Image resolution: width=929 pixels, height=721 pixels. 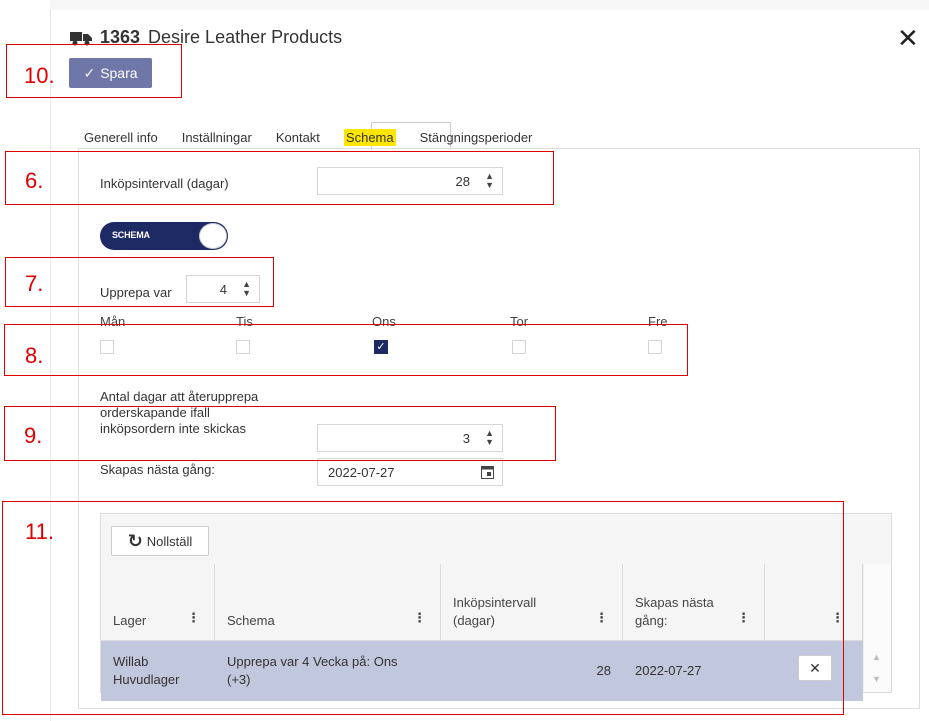 I want to click on scroll-up-icon: ▲, so click(x=876, y=657).